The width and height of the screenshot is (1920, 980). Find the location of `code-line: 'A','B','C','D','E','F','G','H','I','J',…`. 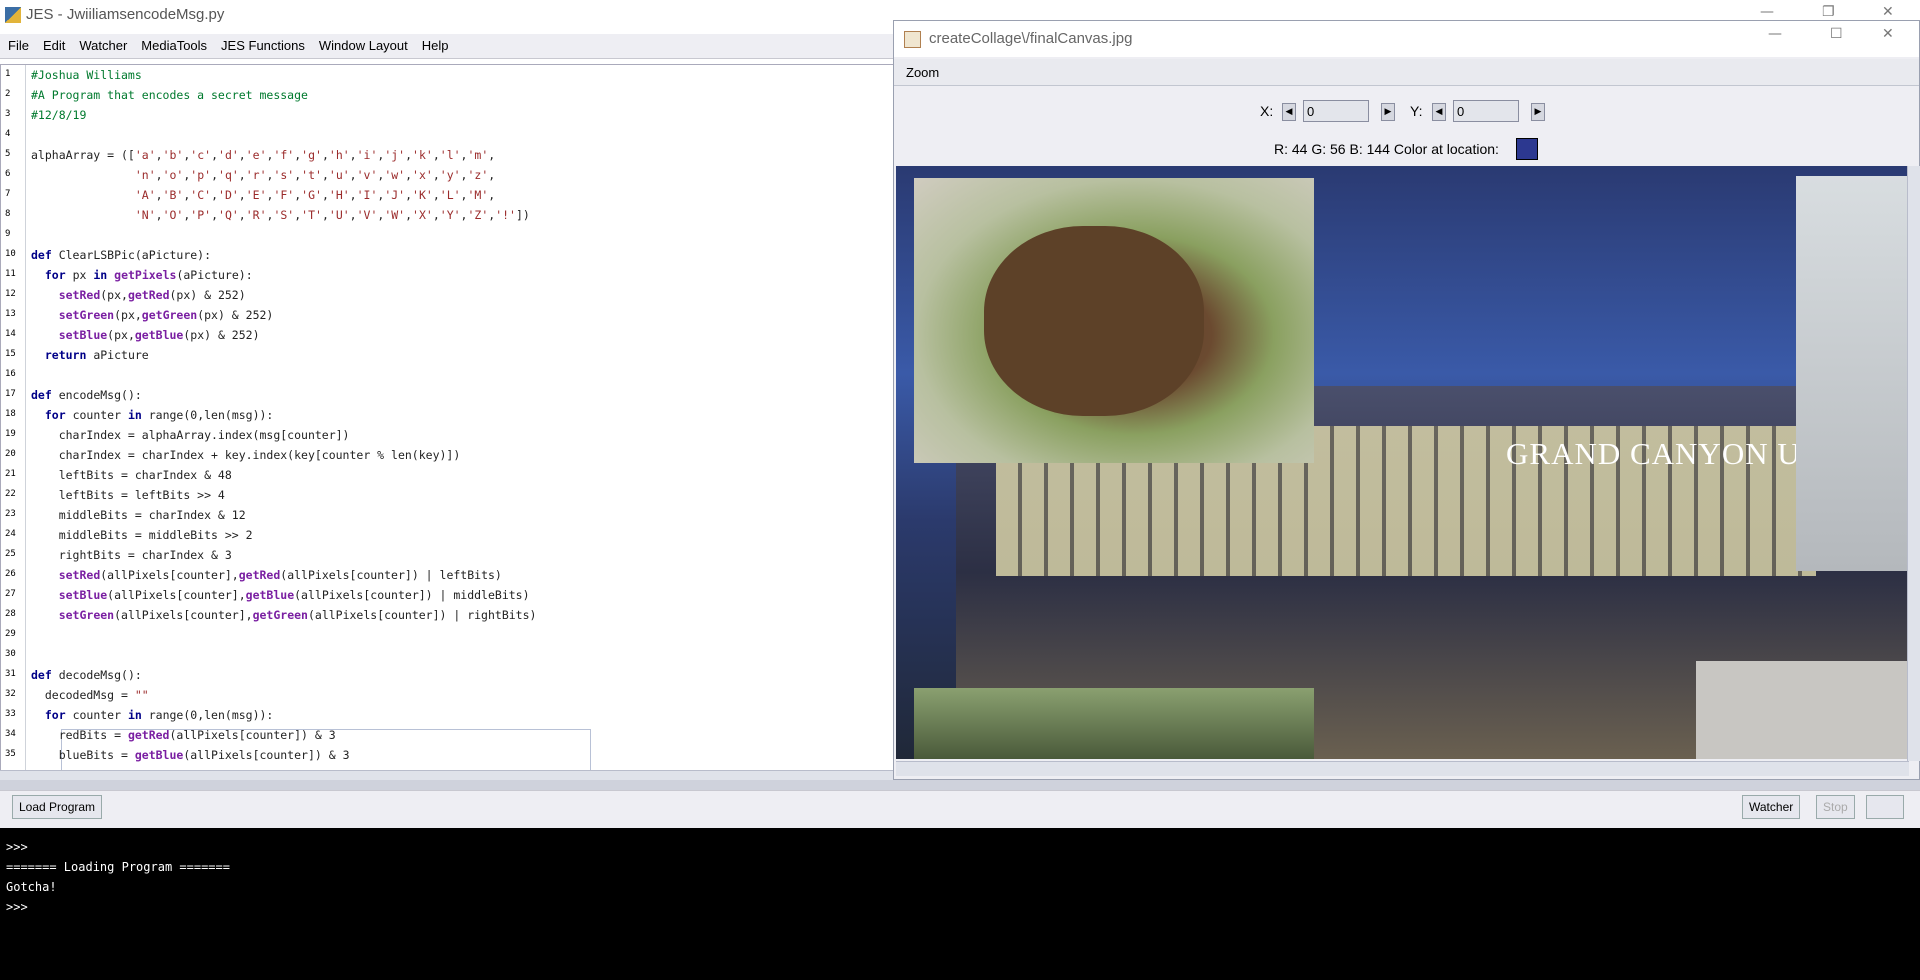

code-line: 'A','B','C','D','E','F','G','H','I','J',… is located at coordinates (263, 195).